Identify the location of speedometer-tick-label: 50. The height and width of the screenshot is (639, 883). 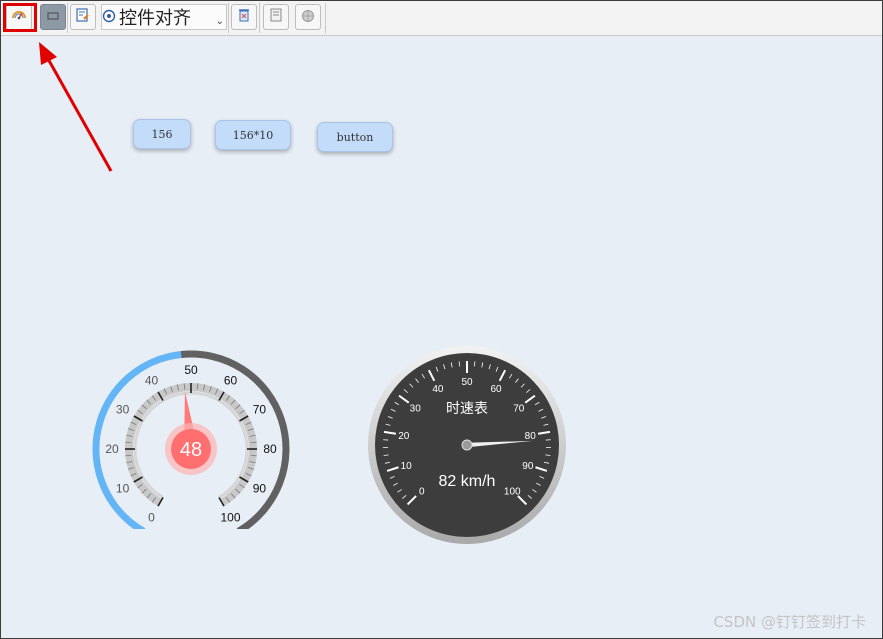
(467, 382).